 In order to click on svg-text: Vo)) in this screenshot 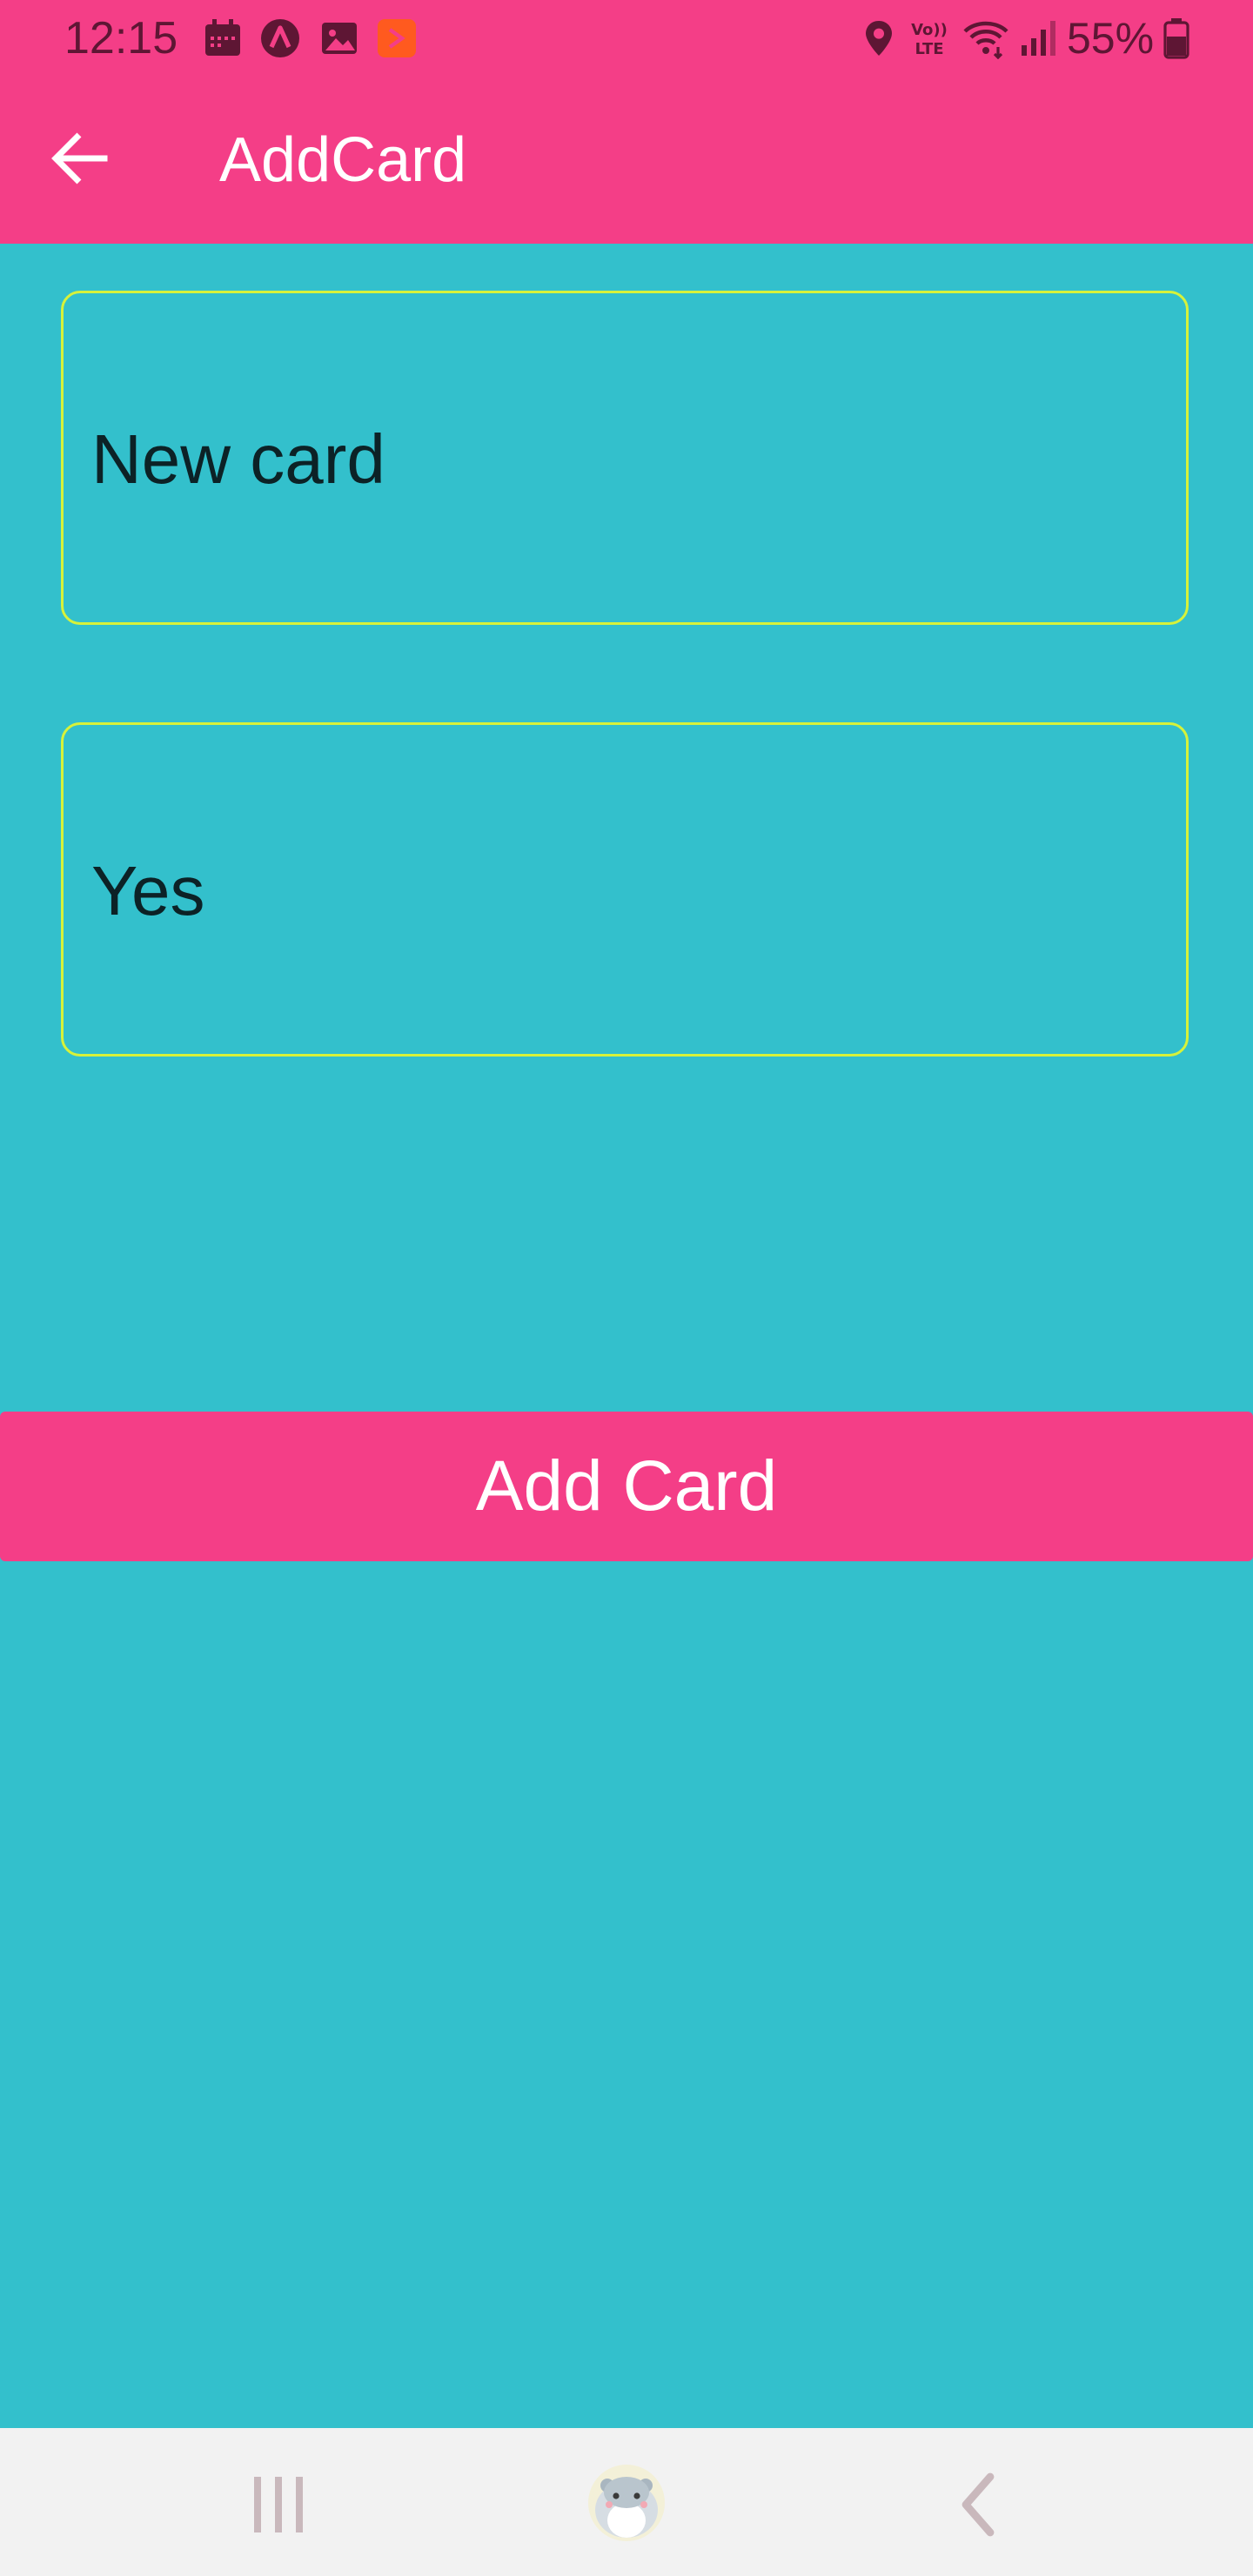, I will do `click(929, 30)`.